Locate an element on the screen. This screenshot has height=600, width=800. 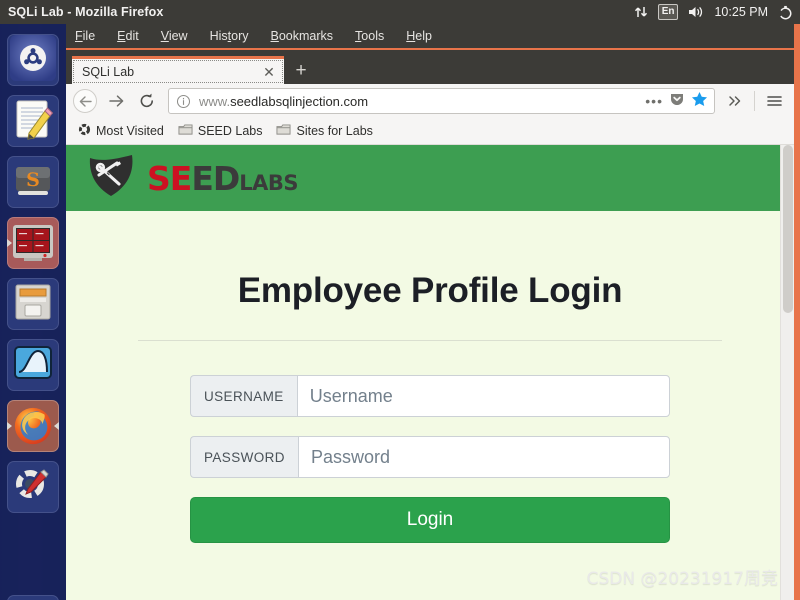
terminal-icon is located at coordinates (33, 243).